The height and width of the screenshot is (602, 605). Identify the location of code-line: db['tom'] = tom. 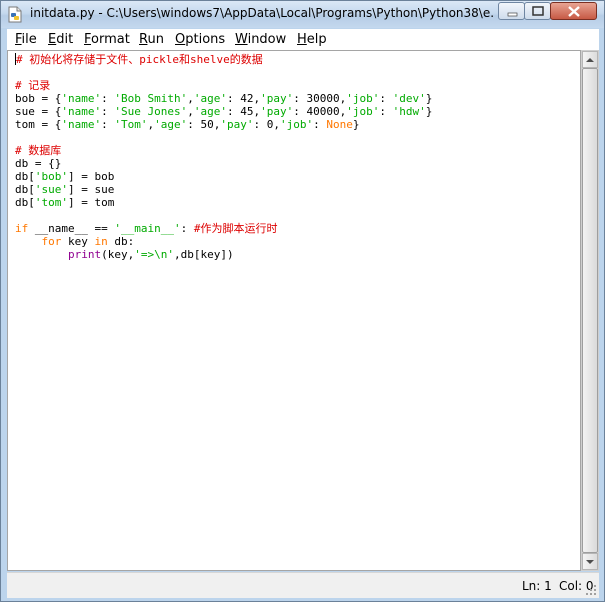
(223, 202).